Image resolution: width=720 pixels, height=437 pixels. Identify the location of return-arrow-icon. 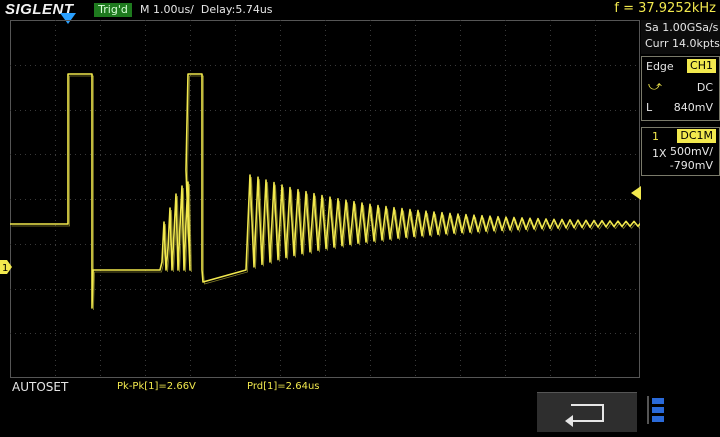
(584, 415).